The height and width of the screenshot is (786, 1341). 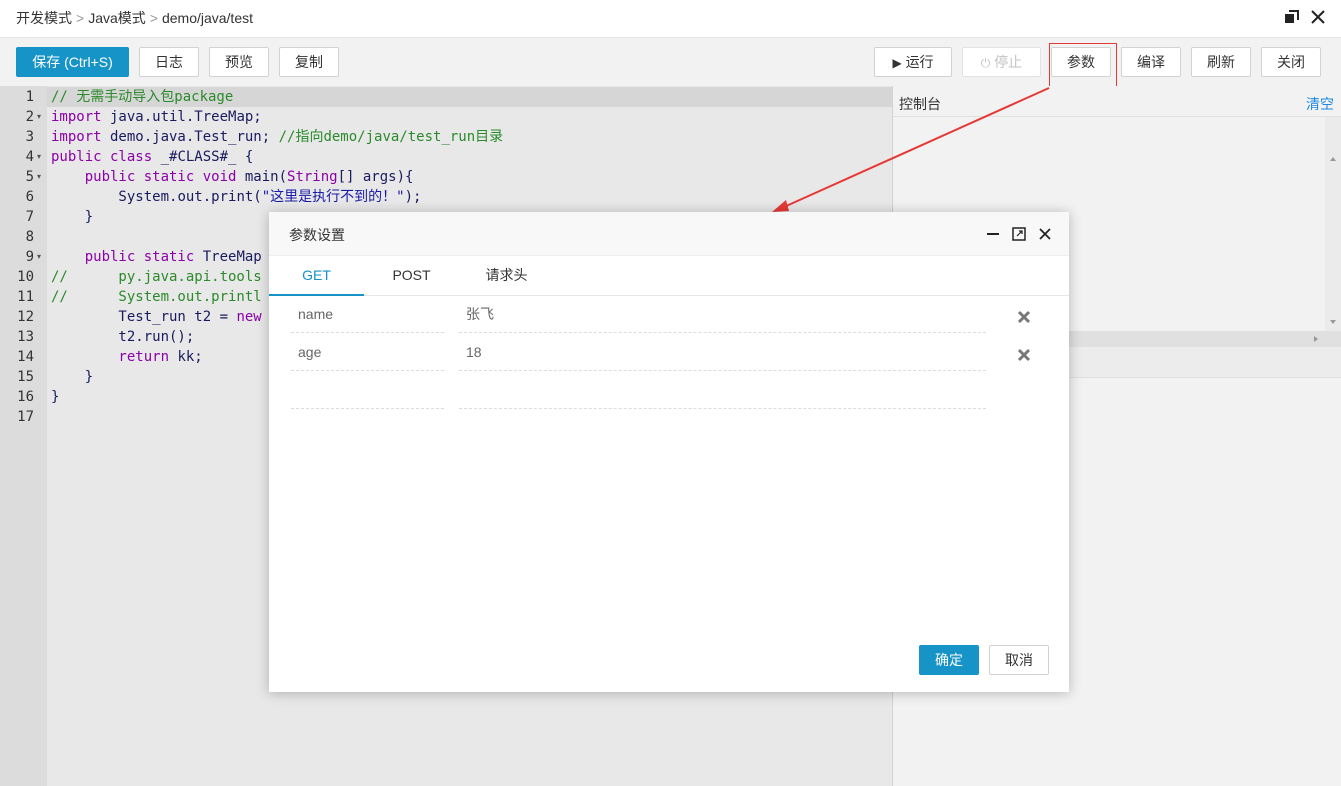 I want to click on close-icon, so click(x=1045, y=234).